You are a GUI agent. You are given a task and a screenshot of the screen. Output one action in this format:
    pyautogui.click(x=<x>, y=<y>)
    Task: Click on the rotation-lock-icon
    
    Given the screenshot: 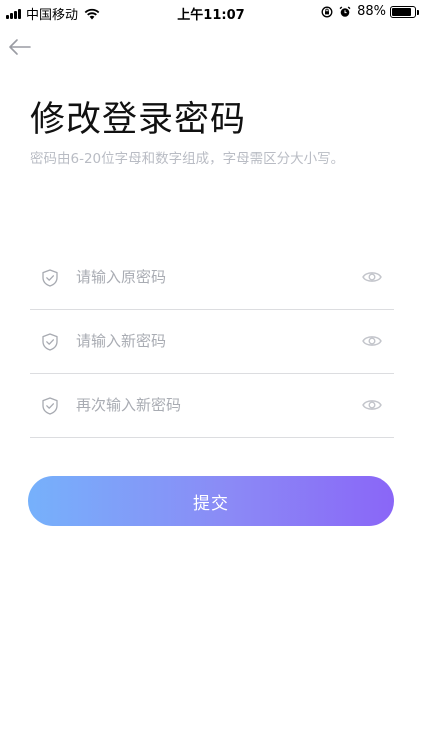 What is the action you would take?
    pyautogui.click(x=327, y=11)
    